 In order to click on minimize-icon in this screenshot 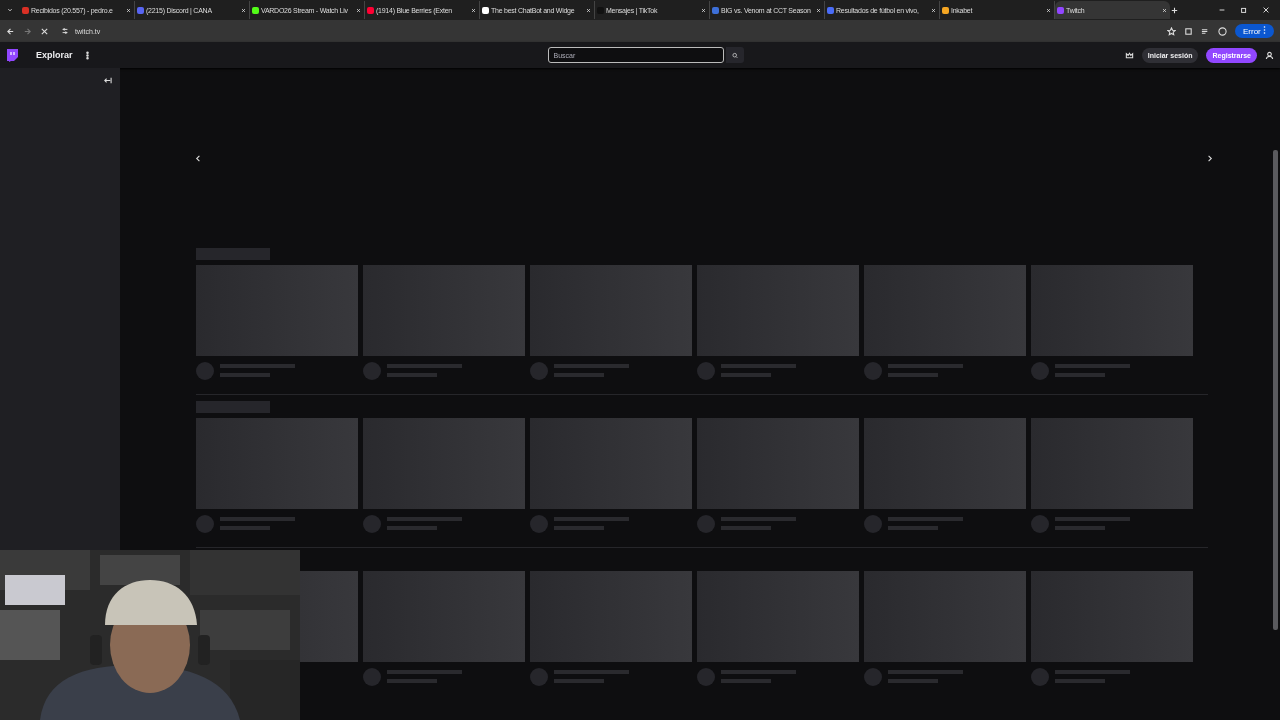, I will do `click(1222, 10)`.